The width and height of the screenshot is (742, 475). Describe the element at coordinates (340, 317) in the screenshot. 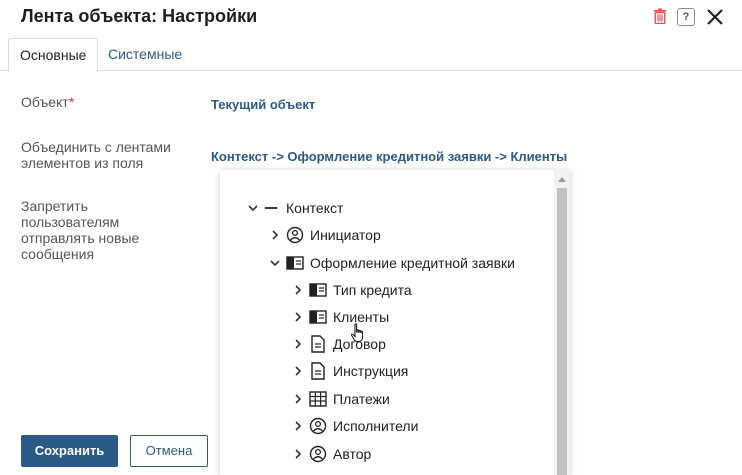

I see `tree-node-clients: Клиенты` at that location.